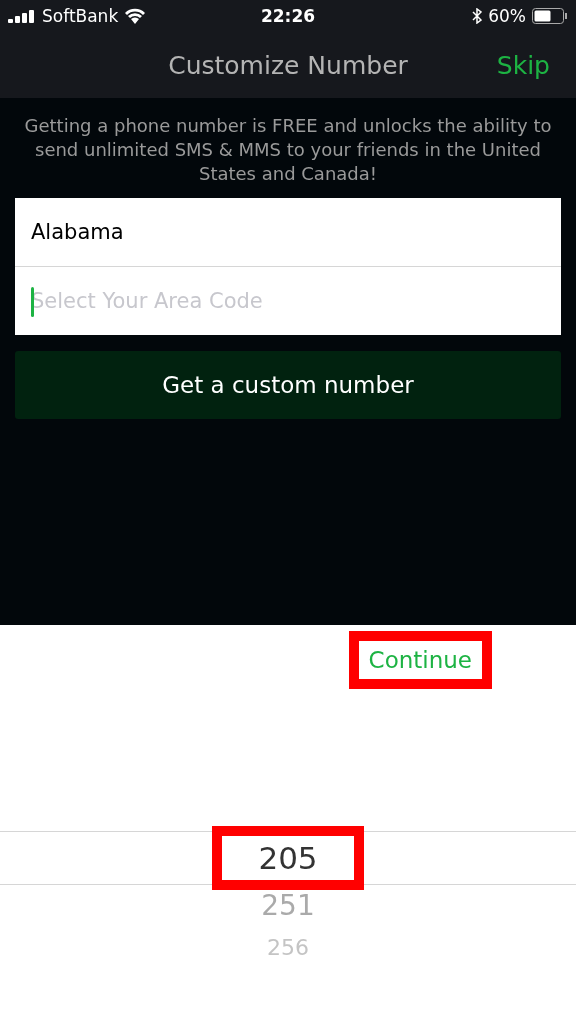 This screenshot has width=576, height=1024. Describe the element at coordinates (523, 65) in the screenshot. I see `skip-link: Skip` at that location.